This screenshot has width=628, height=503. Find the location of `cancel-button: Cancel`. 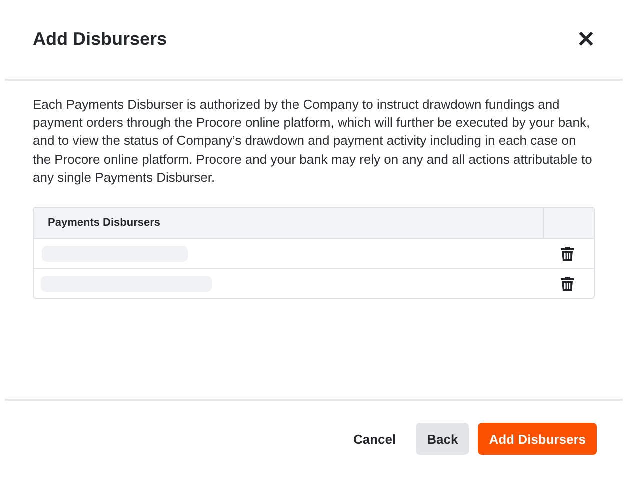

cancel-button: Cancel is located at coordinates (375, 439).